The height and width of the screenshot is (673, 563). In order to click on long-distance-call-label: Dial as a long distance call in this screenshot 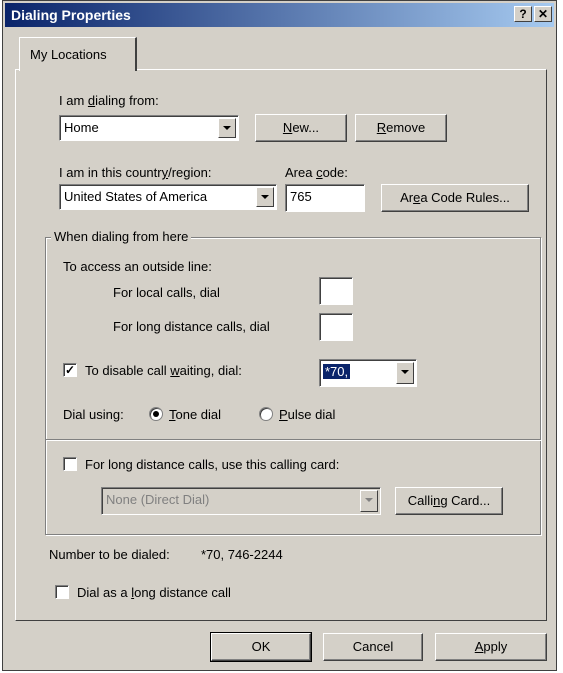, I will do `click(154, 592)`.